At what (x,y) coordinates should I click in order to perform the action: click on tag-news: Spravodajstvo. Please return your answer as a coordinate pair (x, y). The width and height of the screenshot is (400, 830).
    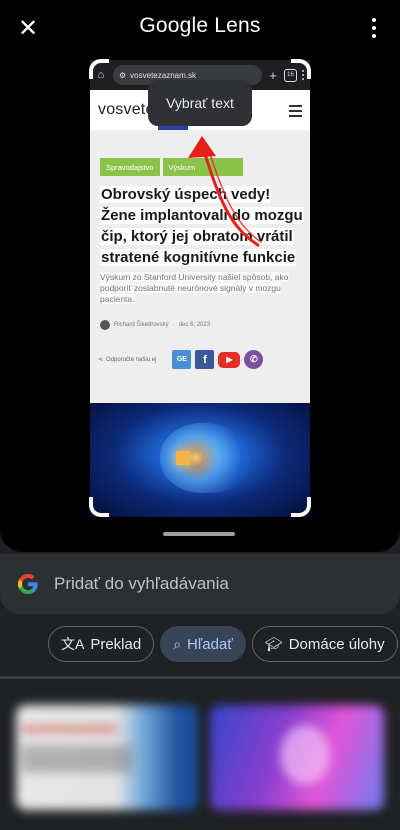
    Looking at the image, I should click on (130, 167).